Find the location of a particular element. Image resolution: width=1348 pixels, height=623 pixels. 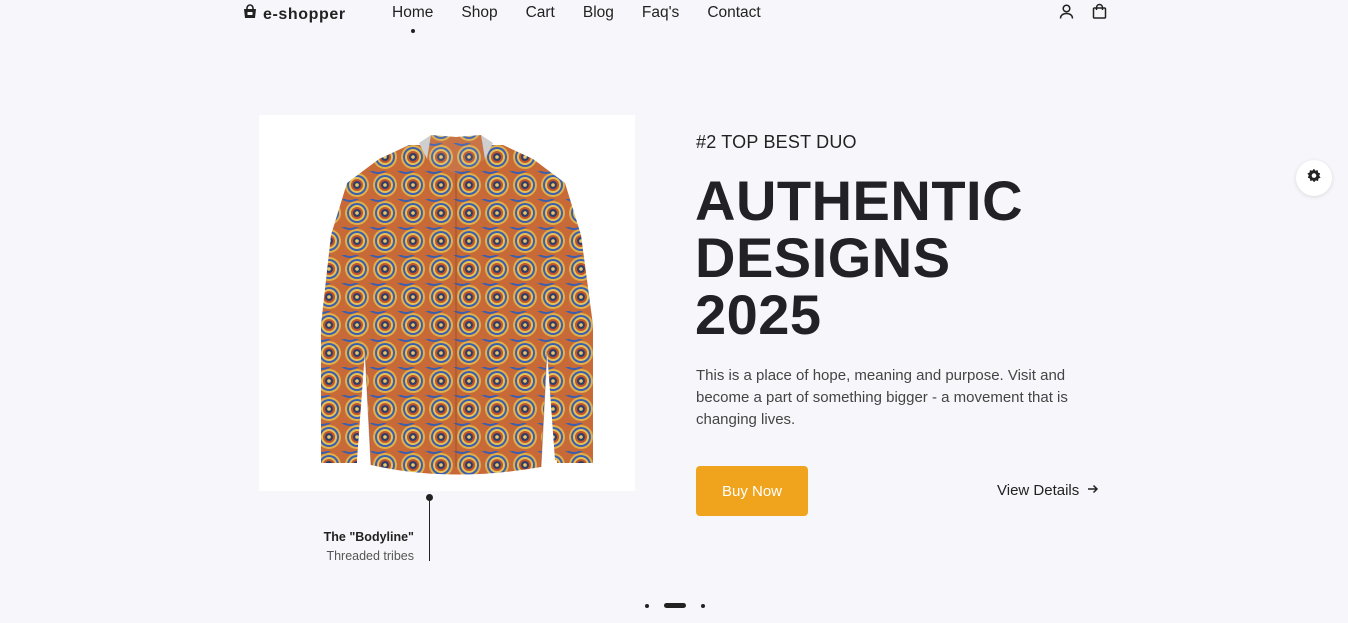

hero-eyebrow: #2 TOP BEST DUO is located at coordinates (776, 142).